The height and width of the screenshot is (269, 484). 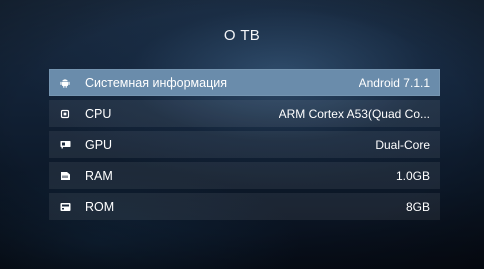 I want to click on list-item-value: 8GB, so click(x=417, y=206).